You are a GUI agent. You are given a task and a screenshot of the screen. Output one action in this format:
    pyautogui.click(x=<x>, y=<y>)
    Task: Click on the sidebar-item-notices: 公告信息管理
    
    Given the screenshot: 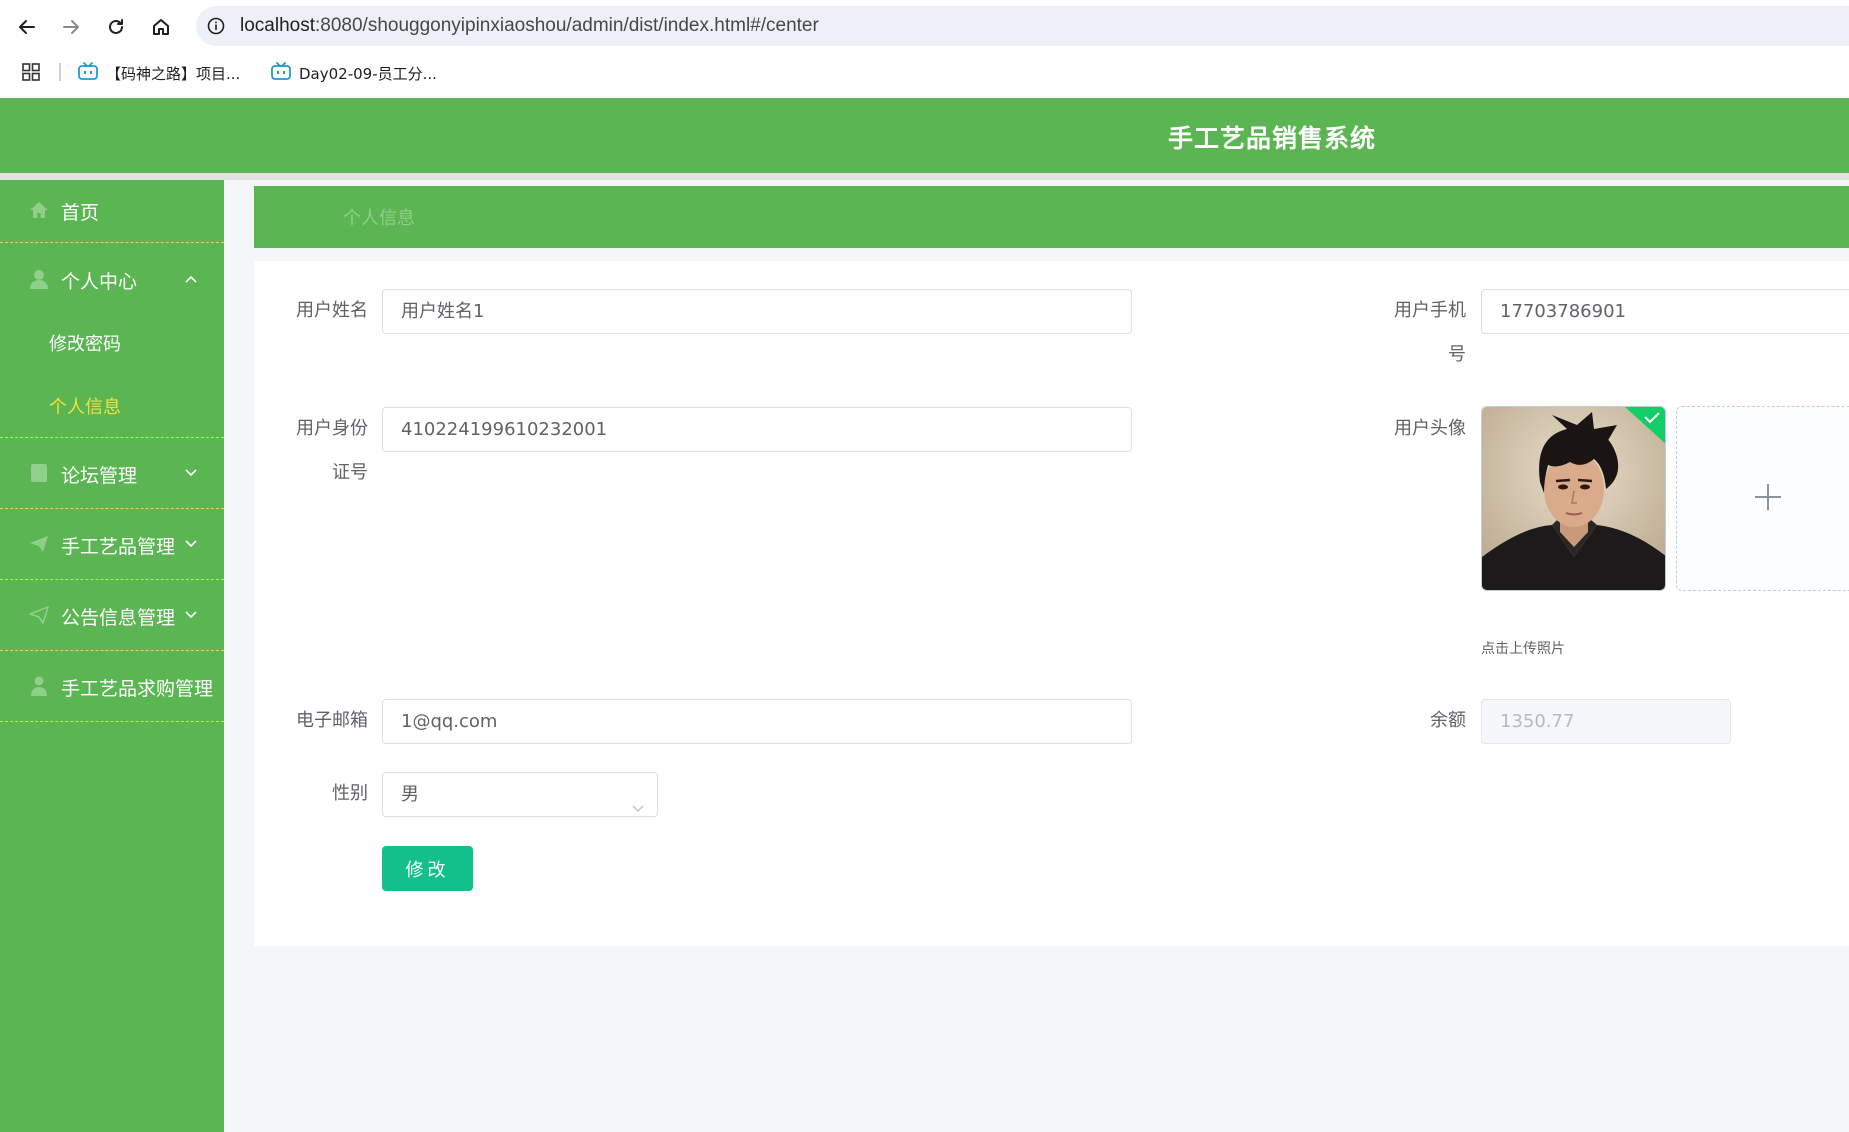 What is the action you would take?
    pyautogui.click(x=112, y=615)
    